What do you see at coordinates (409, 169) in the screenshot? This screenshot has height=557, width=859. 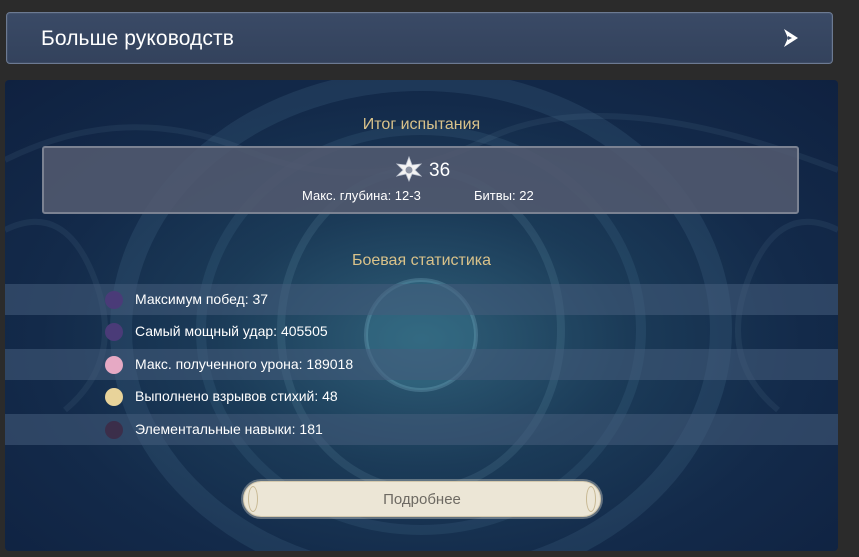 I see `abyss-star-icon` at bounding box center [409, 169].